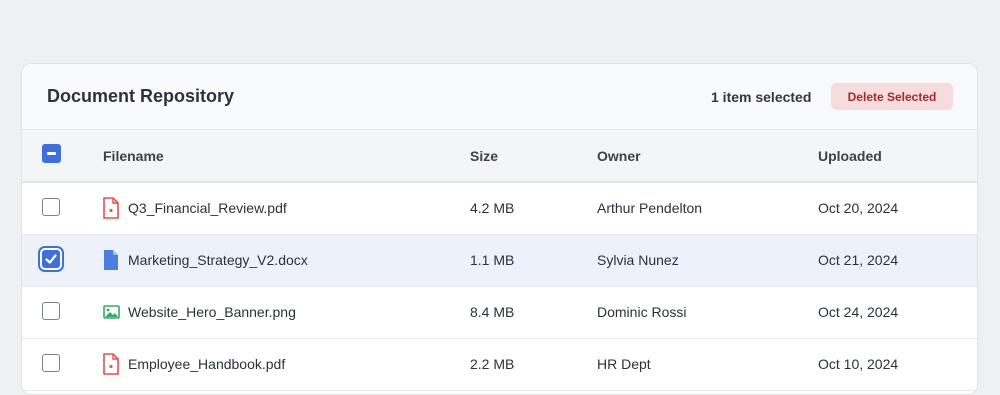 This screenshot has width=1000, height=395. I want to click on owner-cell: Dominic Rossi, so click(642, 312).